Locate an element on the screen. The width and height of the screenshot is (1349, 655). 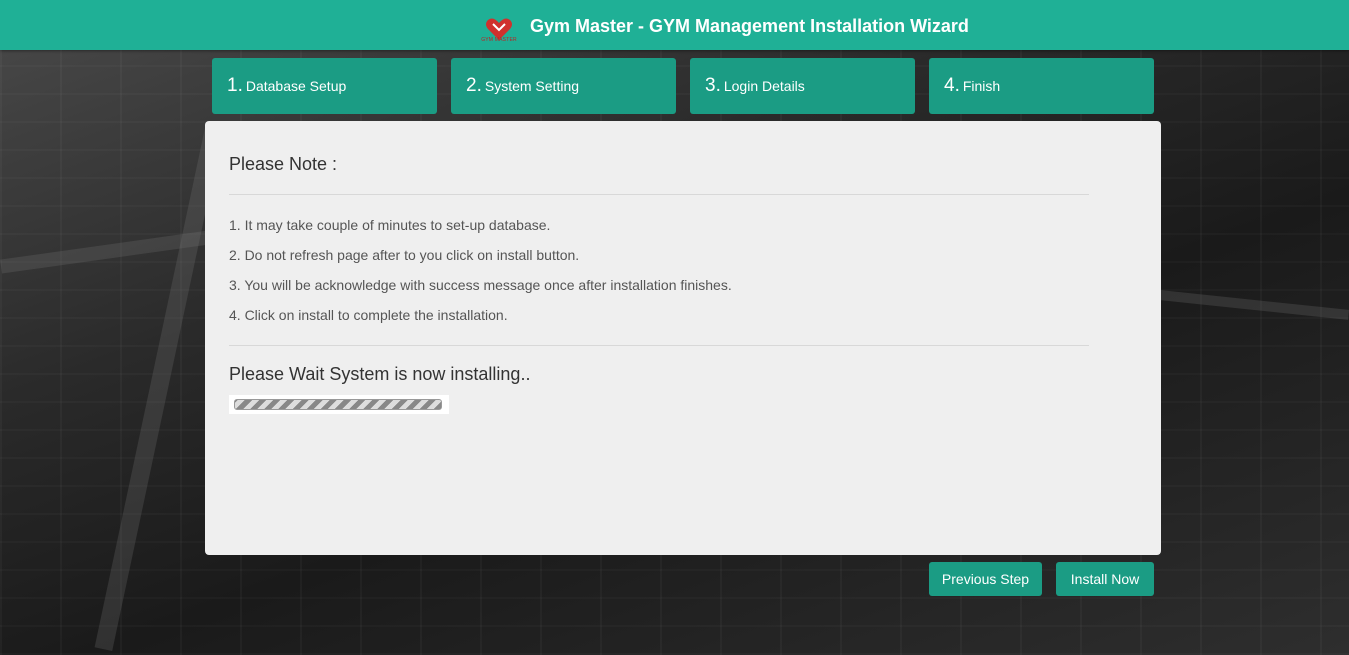
step-system-setting: 2. System Setting is located at coordinates (563, 86).